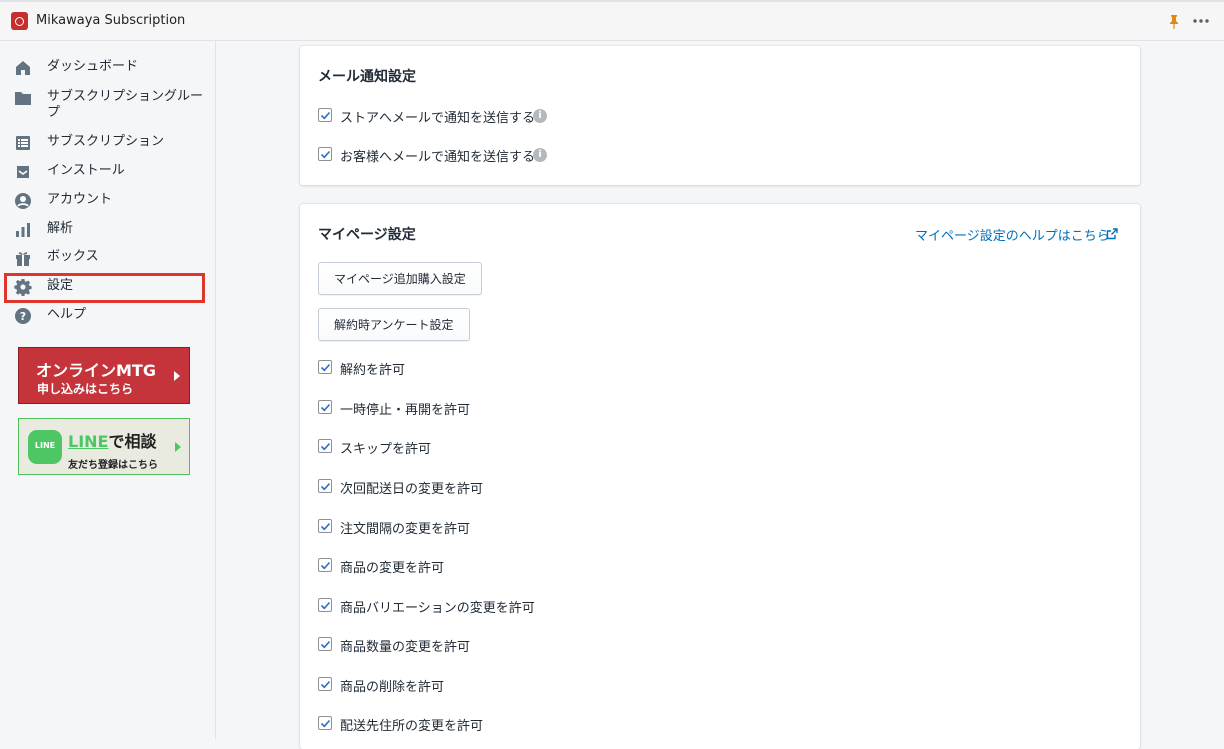 The image size is (1224, 749). I want to click on allow-variant-change-checkbox-row: 商品バリエーションの変更を許可, so click(468, 606).